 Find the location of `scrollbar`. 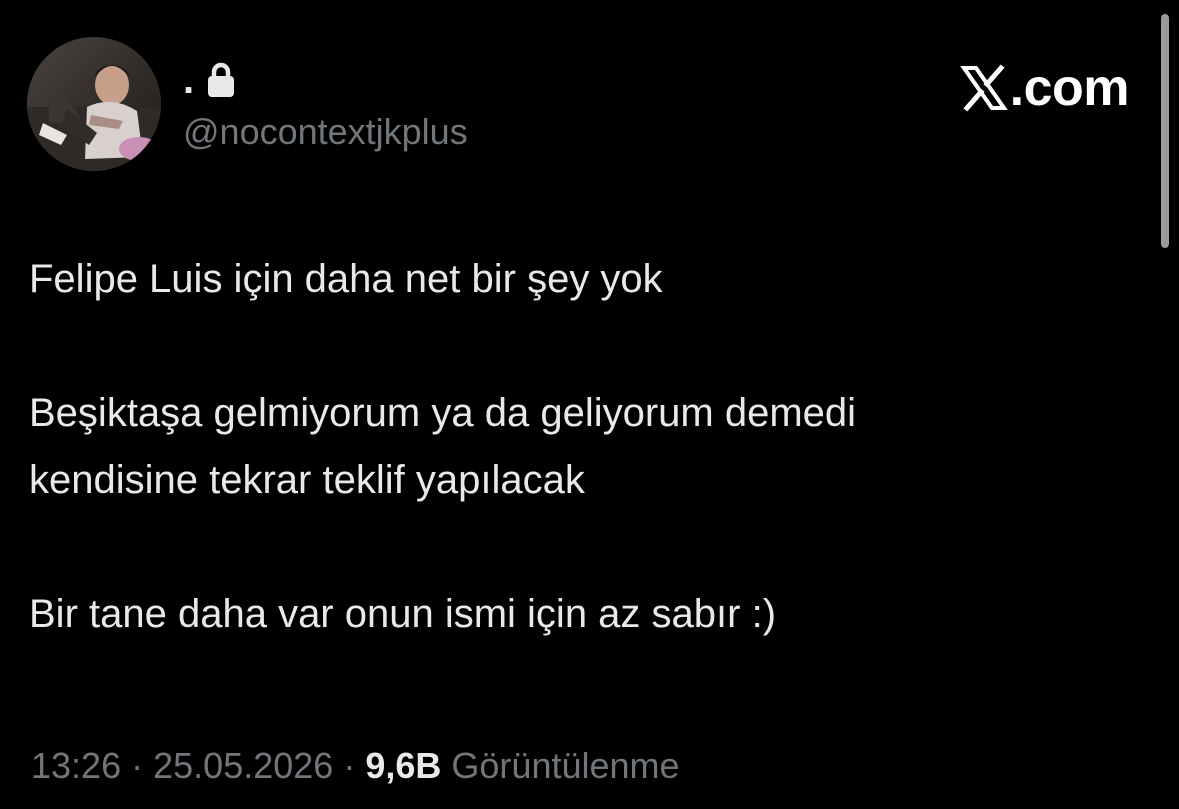

scrollbar is located at coordinates (1165, 131).